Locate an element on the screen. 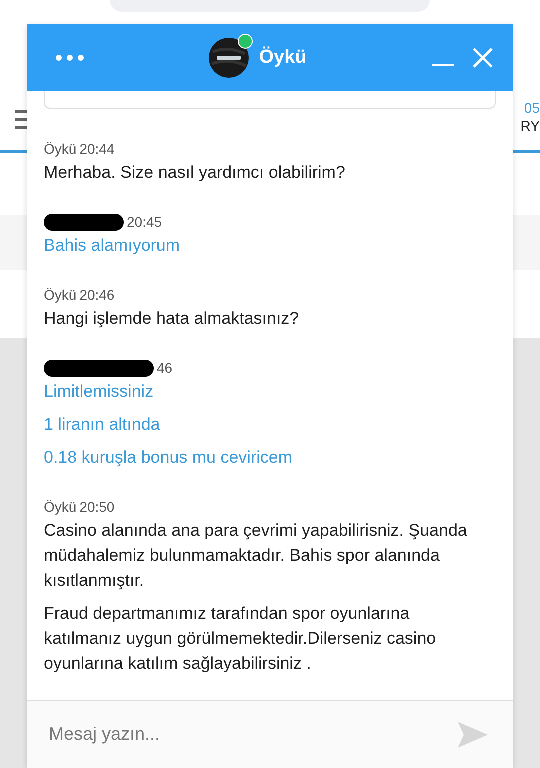 Image resolution: width=540 pixels, height=768 pixels. message-text: Merhaba. Size nasıl yardımcı olabilirim? is located at coordinates (195, 173).